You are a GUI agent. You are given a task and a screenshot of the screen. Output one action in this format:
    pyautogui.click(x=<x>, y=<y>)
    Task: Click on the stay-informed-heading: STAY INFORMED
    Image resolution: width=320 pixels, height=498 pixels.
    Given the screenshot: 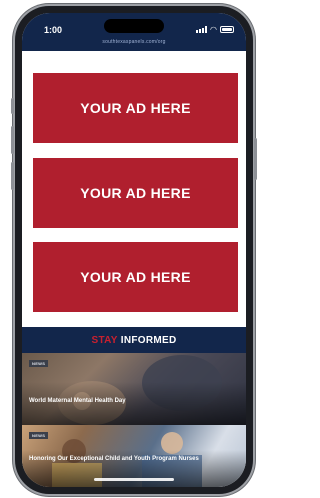 What is the action you would take?
    pyautogui.click(x=134, y=340)
    